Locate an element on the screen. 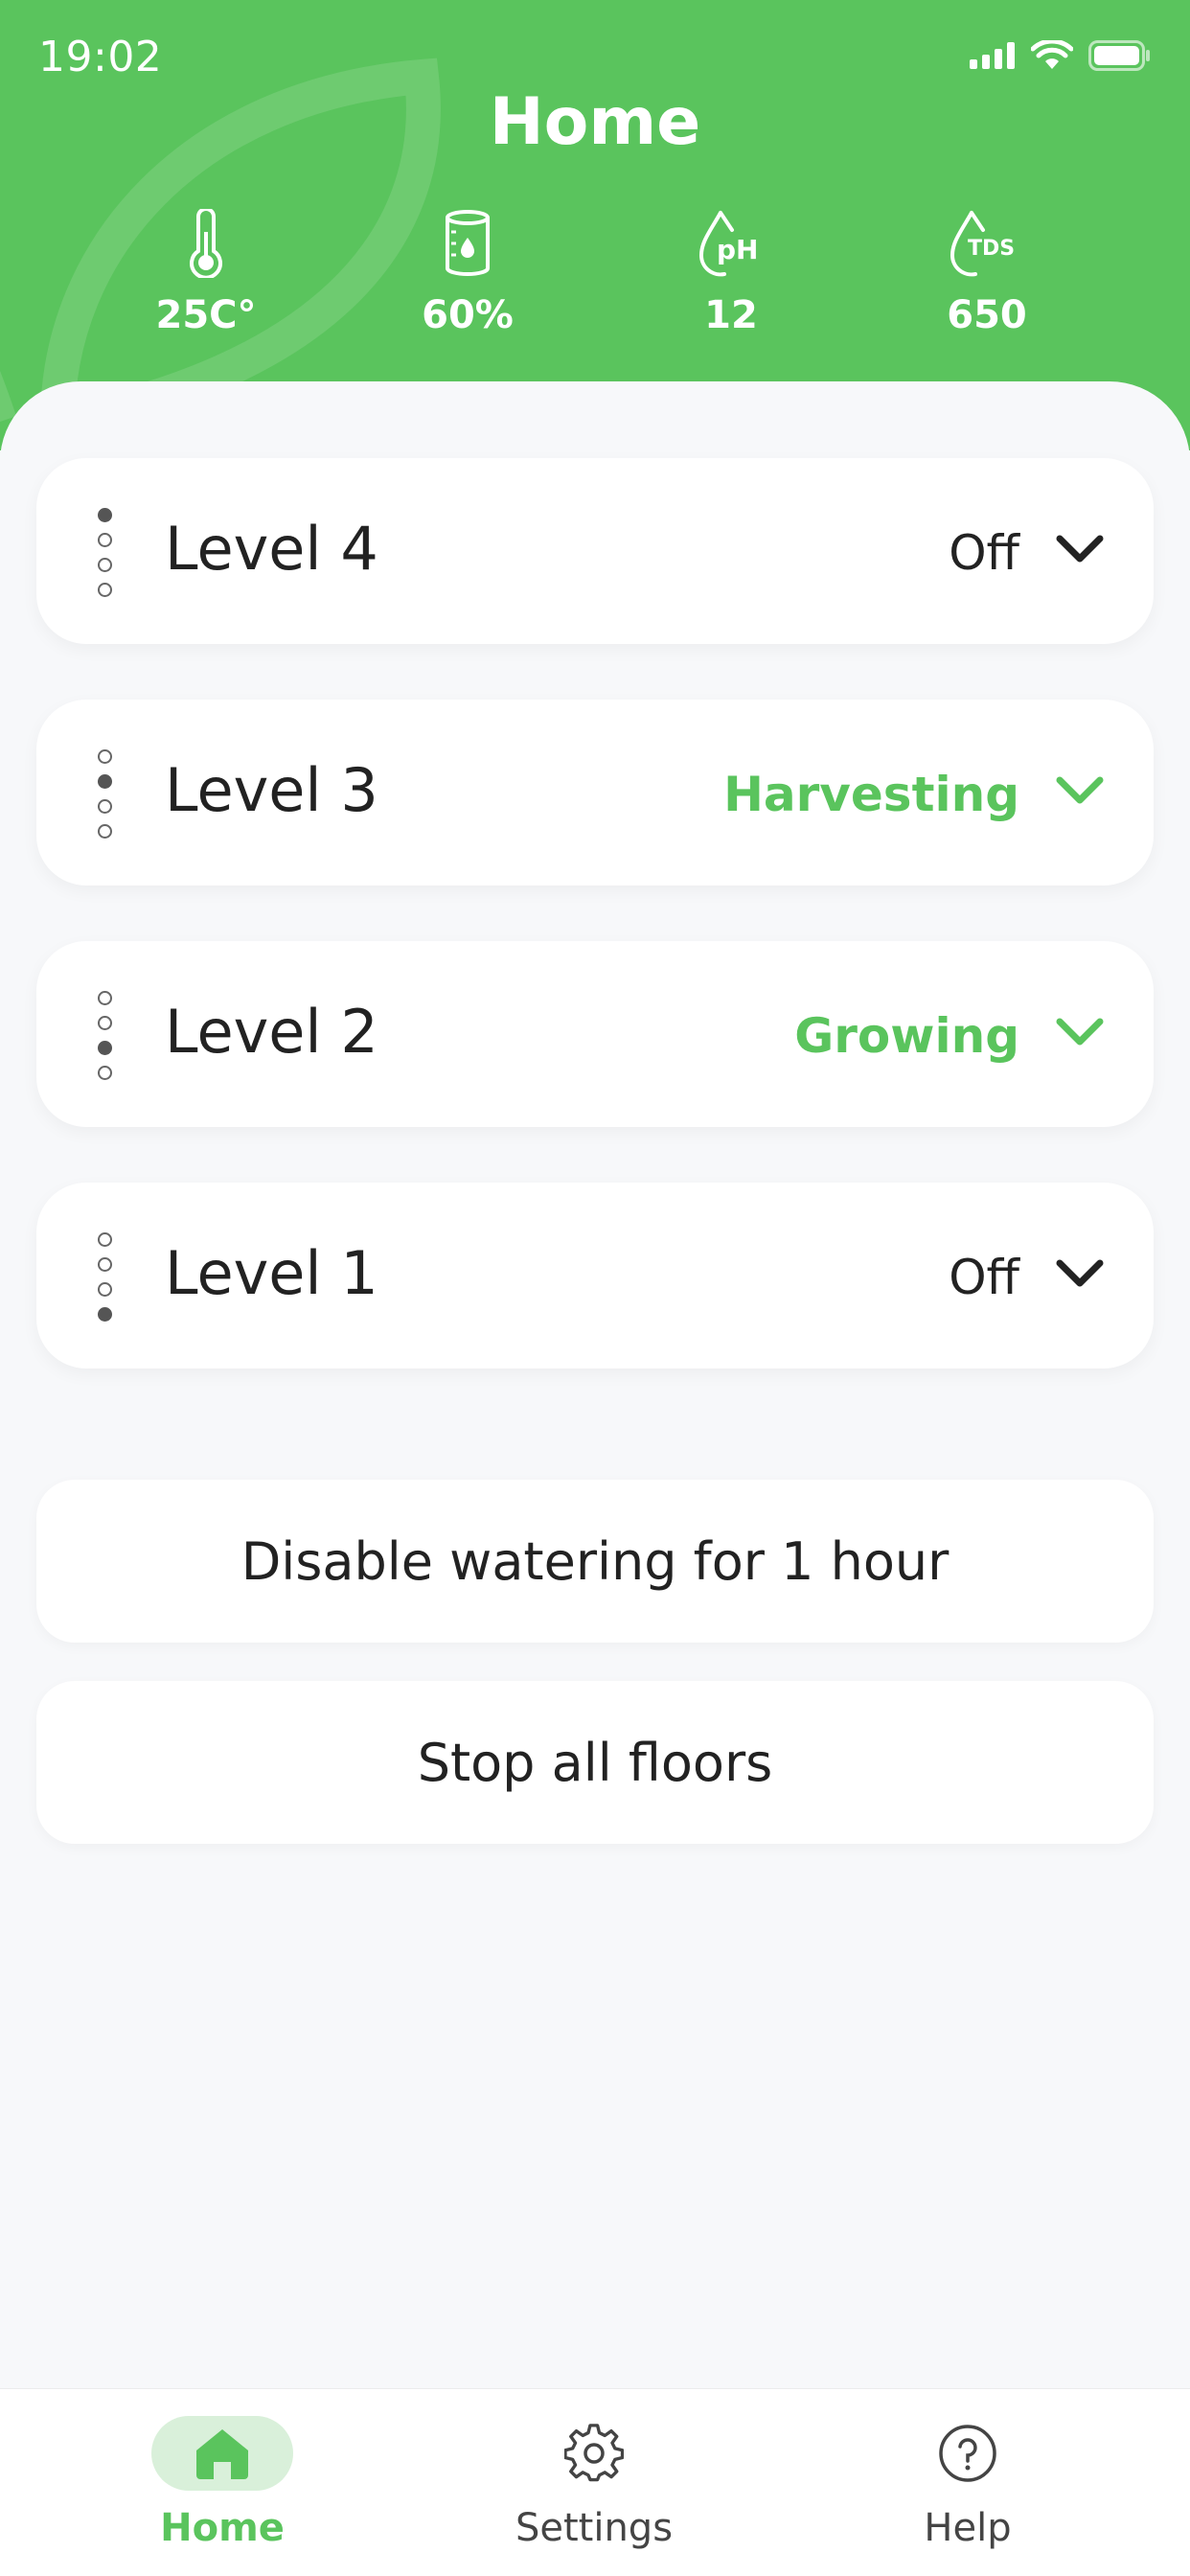  level-name: Level 4 is located at coordinates (271, 549).